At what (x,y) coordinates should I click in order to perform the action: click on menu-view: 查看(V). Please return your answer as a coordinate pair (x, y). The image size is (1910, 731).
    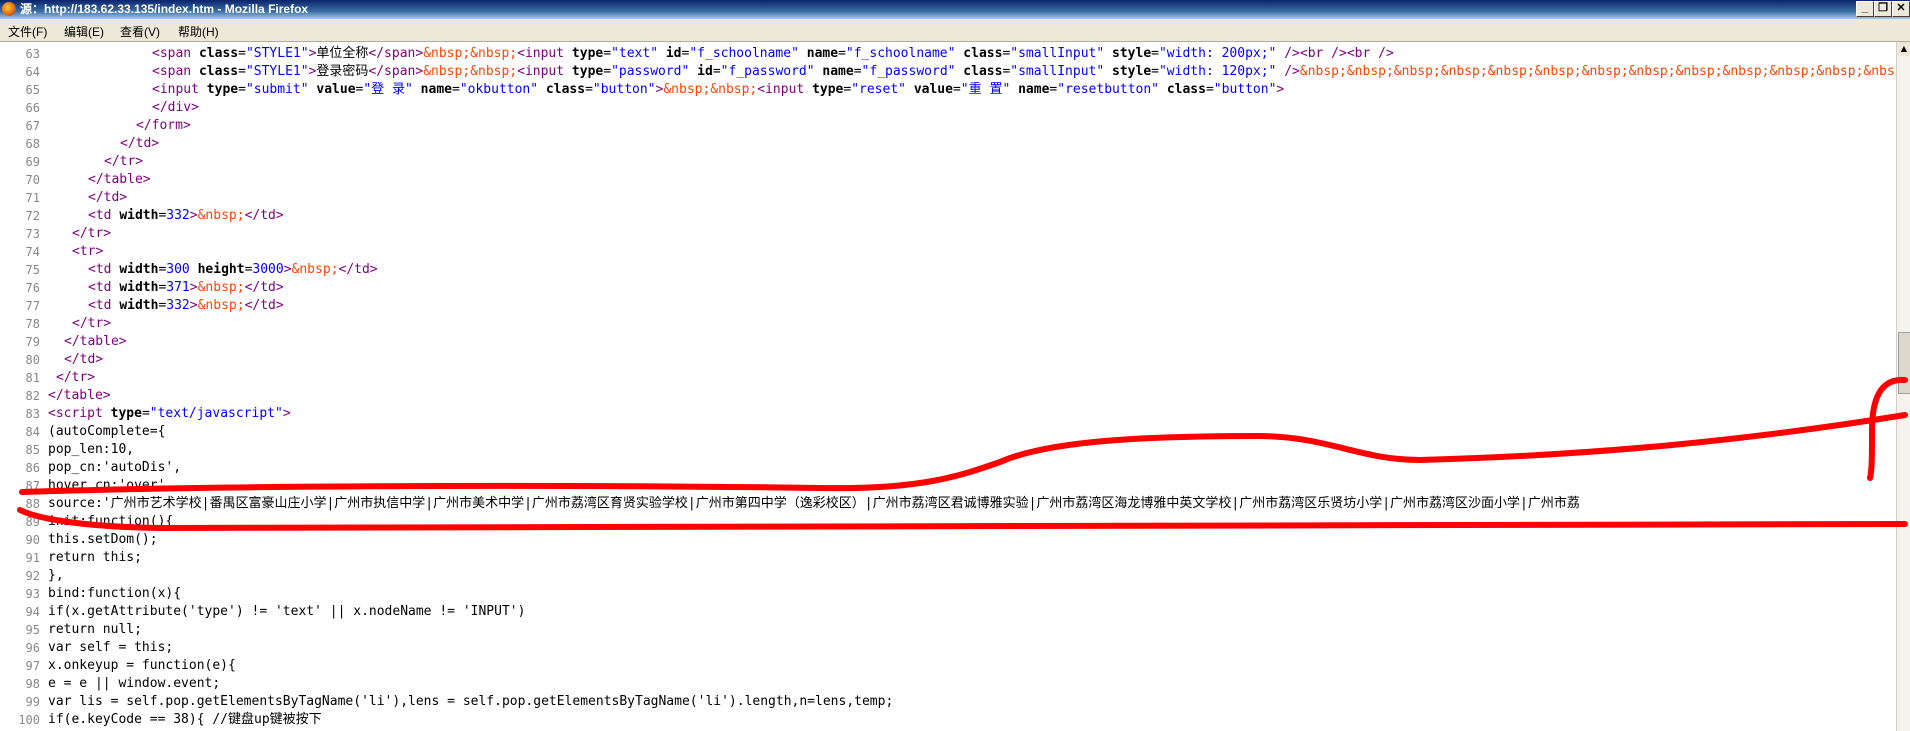
    Looking at the image, I should click on (140, 31).